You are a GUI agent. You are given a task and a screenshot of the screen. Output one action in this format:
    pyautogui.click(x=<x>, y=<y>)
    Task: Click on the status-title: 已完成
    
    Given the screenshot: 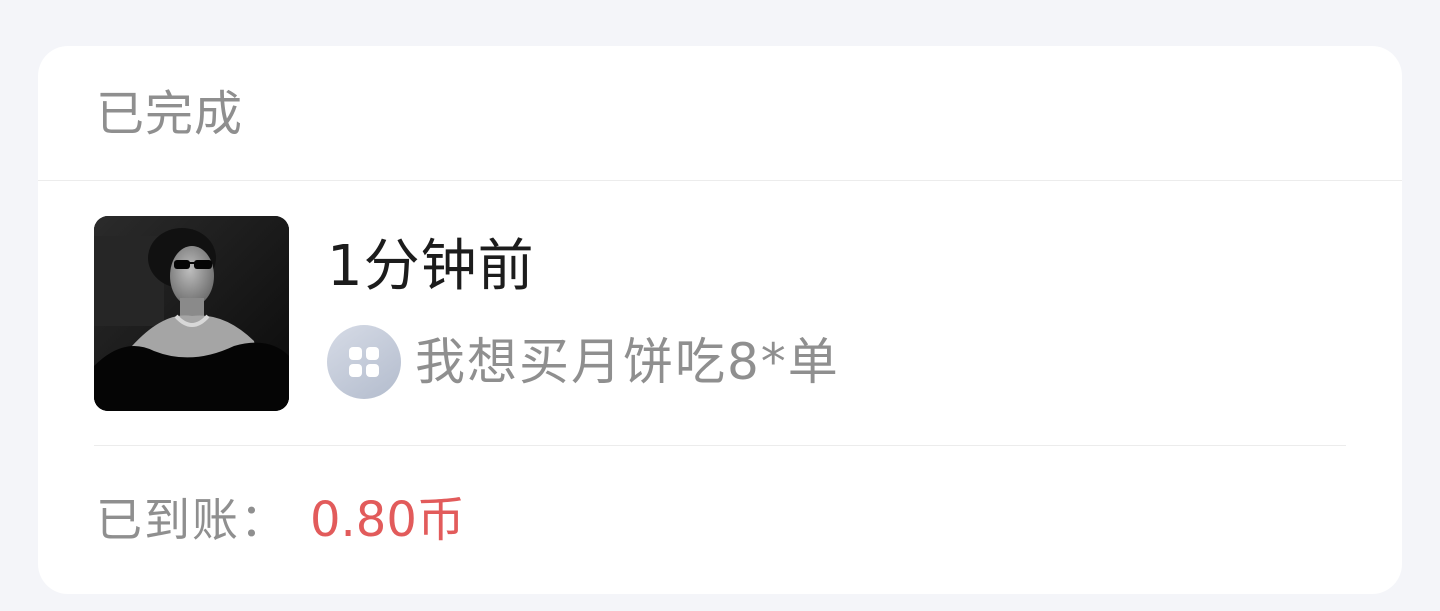 What is the action you would take?
    pyautogui.click(x=170, y=114)
    